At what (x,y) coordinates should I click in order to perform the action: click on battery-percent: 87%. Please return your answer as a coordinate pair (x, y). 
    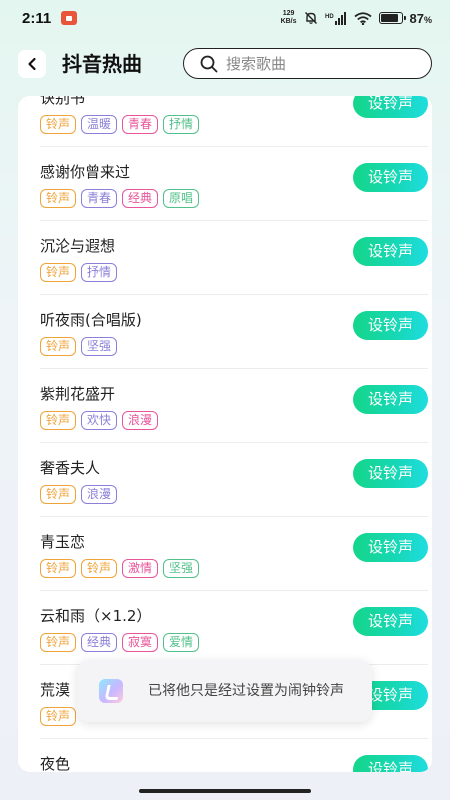
    Looking at the image, I should click on (420, 18).